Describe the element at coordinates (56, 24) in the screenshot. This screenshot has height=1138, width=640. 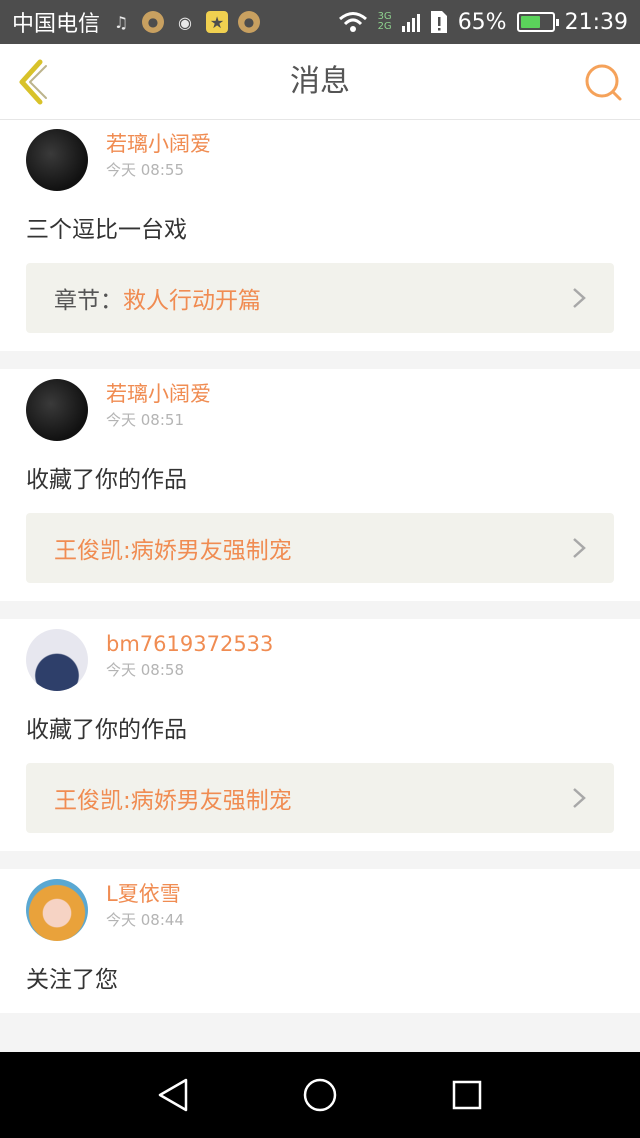
I see `carrier-name: 中国电信` at that location.